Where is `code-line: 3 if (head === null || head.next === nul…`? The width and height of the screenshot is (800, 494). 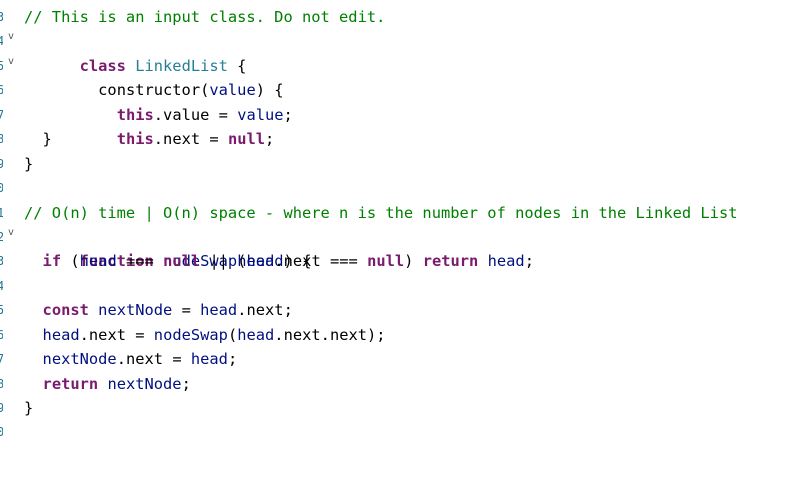
code-line: 3 if (head === null || head.next === nul… is located at coordinates (400, 261).